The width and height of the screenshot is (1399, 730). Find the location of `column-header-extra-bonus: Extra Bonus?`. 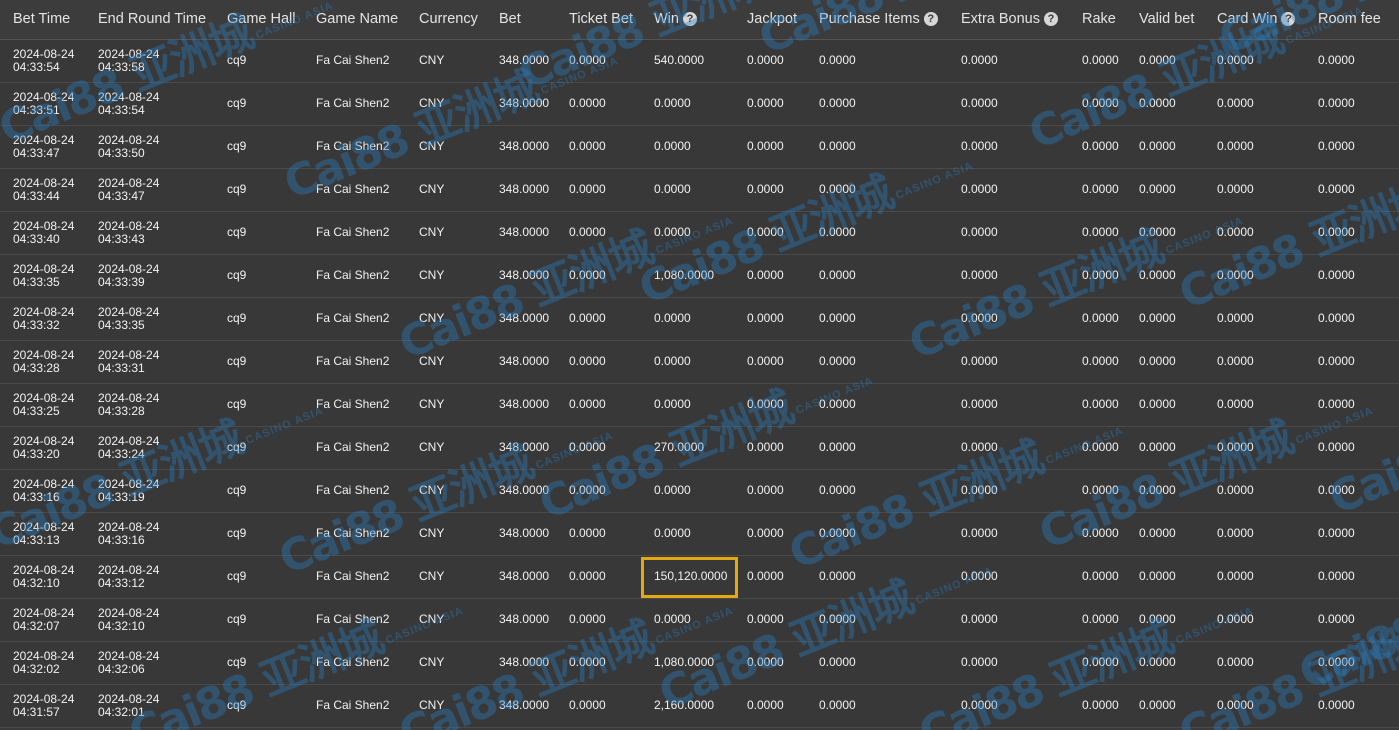

column-header-extra-bonus: Extra Bonus? is located at coordinates (1008, 20).